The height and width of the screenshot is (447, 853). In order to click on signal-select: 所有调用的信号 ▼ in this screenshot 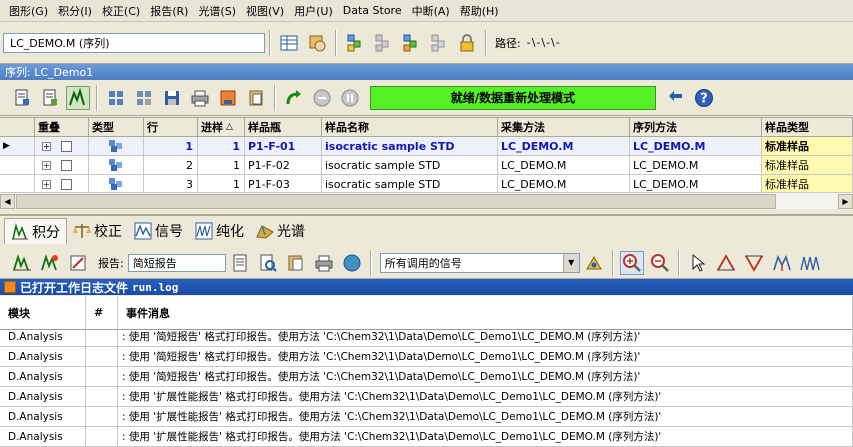, I will do `click(479, 262)`.